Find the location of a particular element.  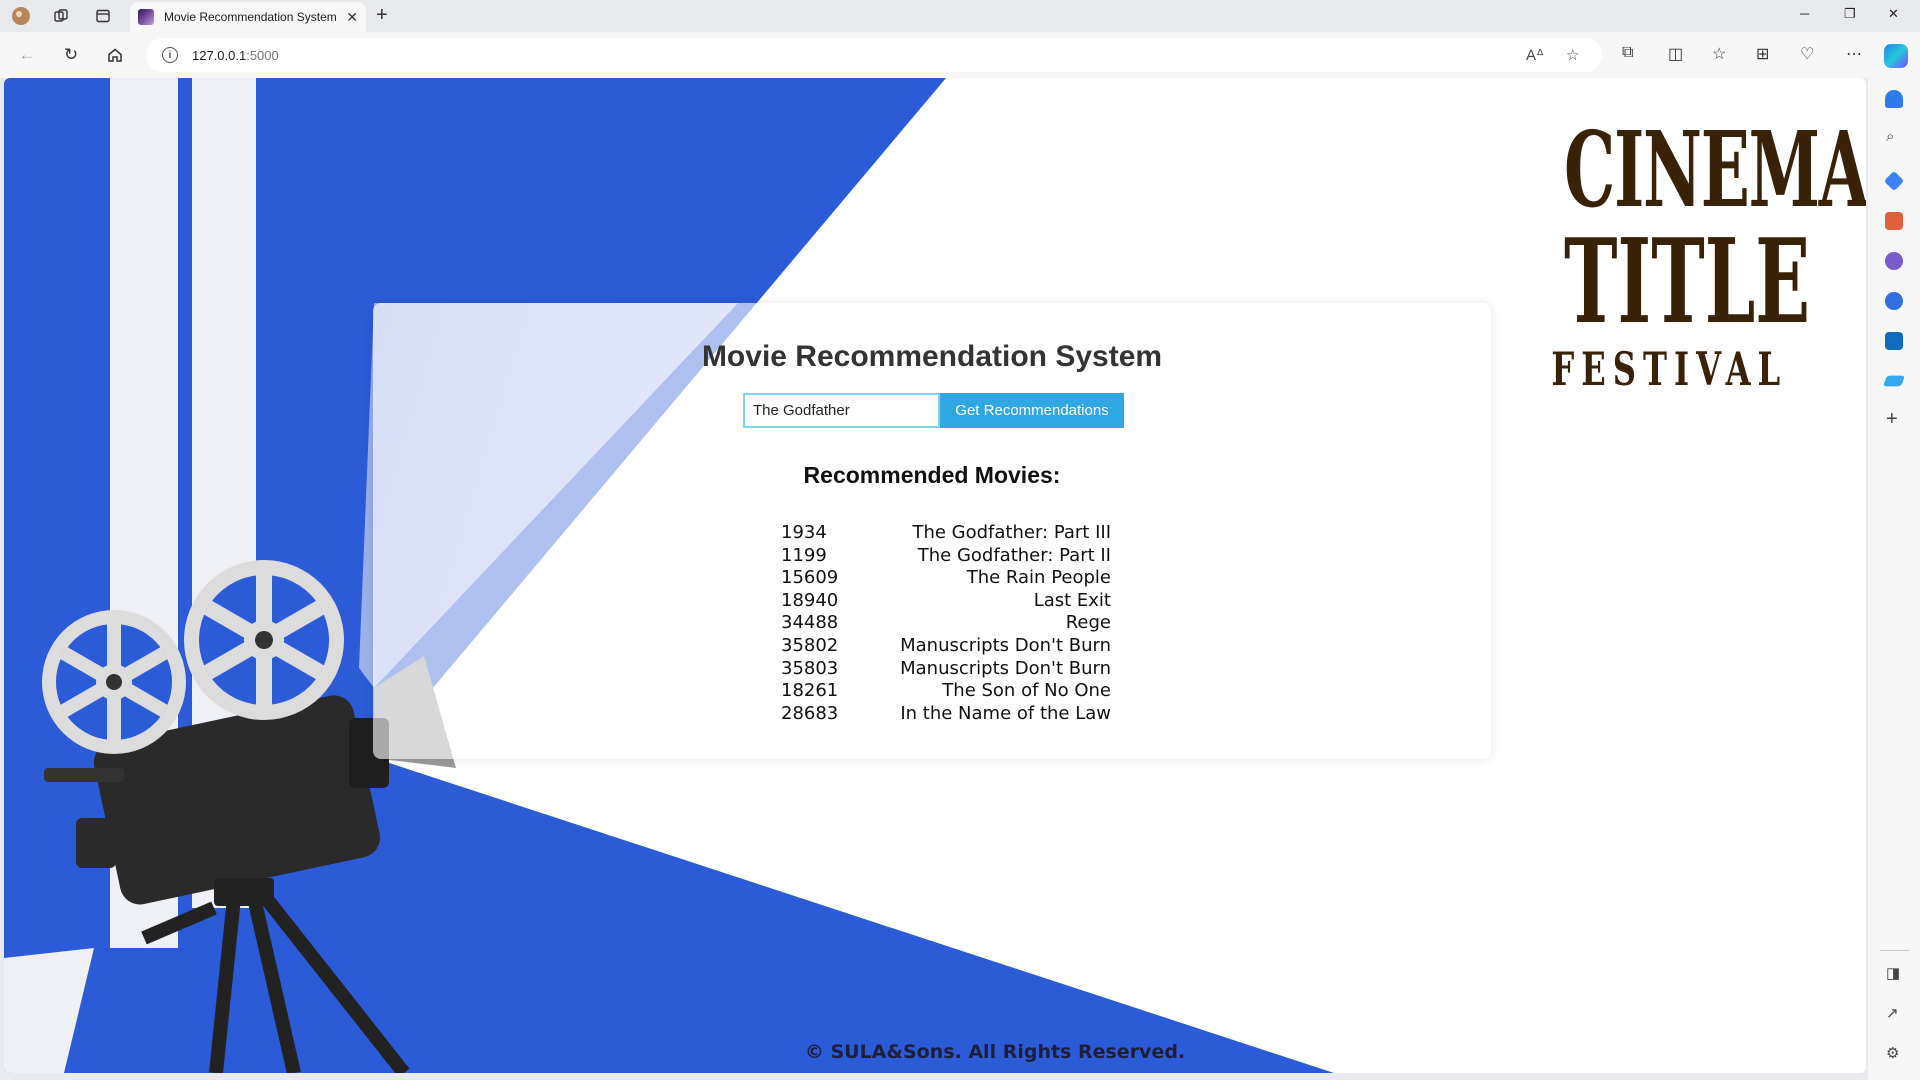

favorite-star-icon: ☆ is located at coordinates (1572, 55).